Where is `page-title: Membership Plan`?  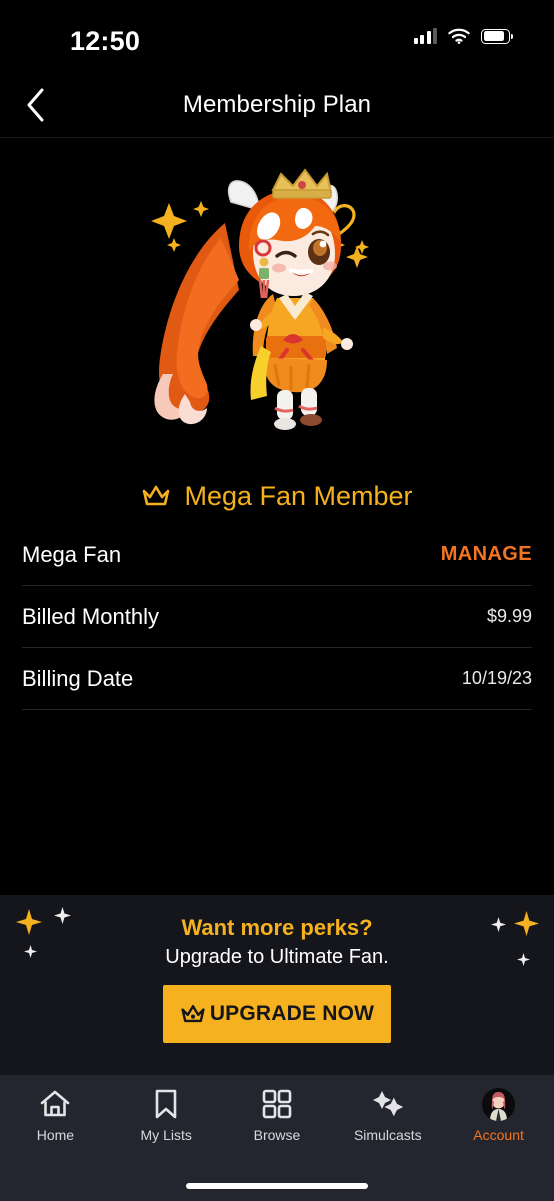
page-title: Membership Plan is located at coordinates (277, 104).